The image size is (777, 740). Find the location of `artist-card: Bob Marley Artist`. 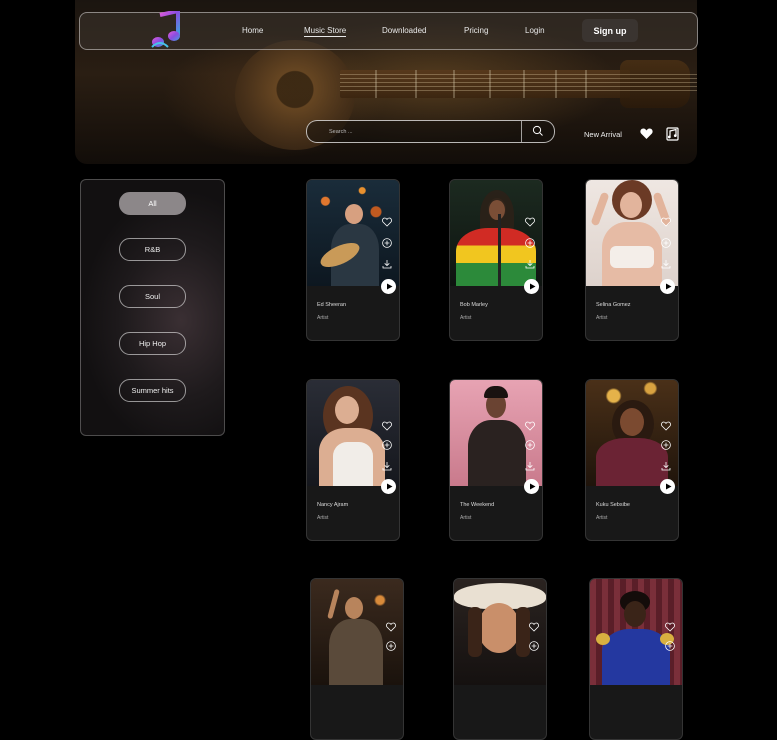

artist-card: Bob Marley Artist is located at coordinates (496, 260).